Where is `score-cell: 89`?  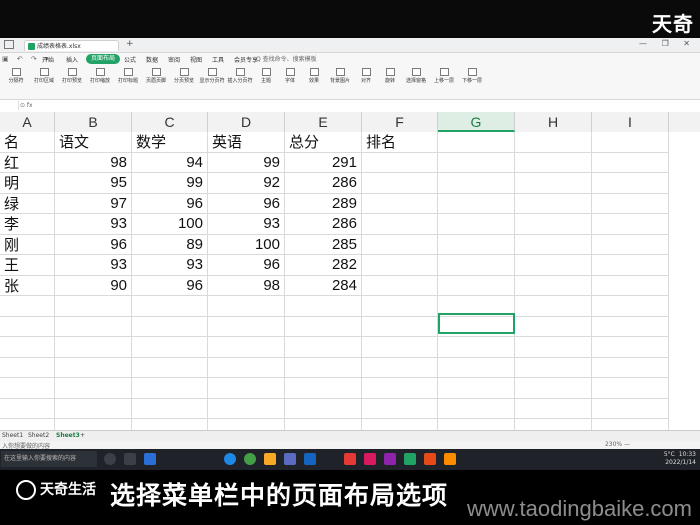 score-cell: 89 is located at coordinates (170, 244).